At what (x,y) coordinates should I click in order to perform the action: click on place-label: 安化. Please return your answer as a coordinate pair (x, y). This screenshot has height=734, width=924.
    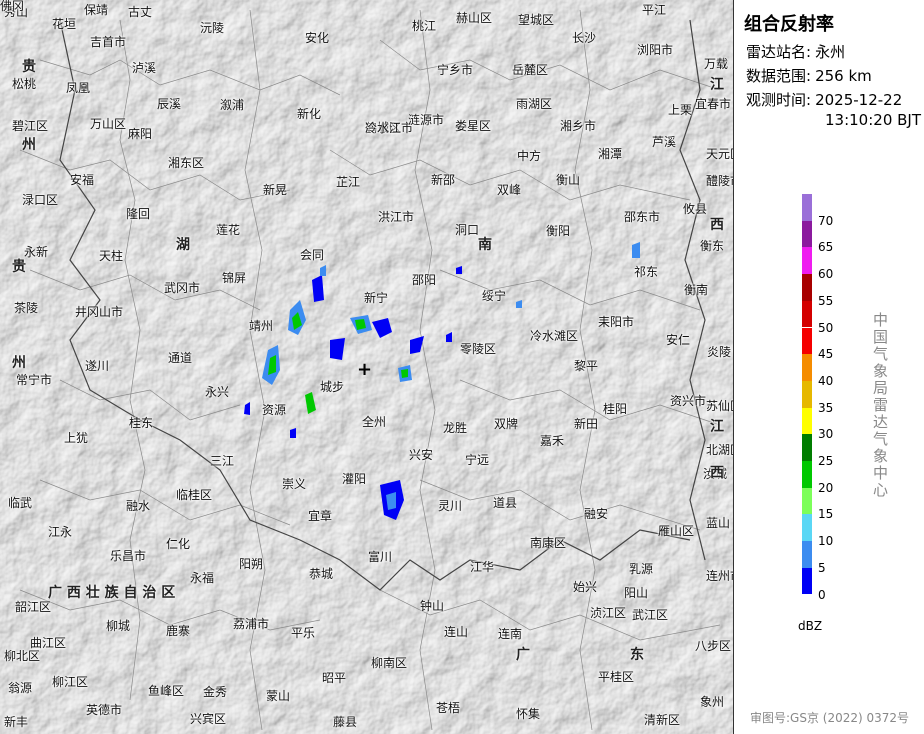
    Looking at the image, I should click on (317, 38).